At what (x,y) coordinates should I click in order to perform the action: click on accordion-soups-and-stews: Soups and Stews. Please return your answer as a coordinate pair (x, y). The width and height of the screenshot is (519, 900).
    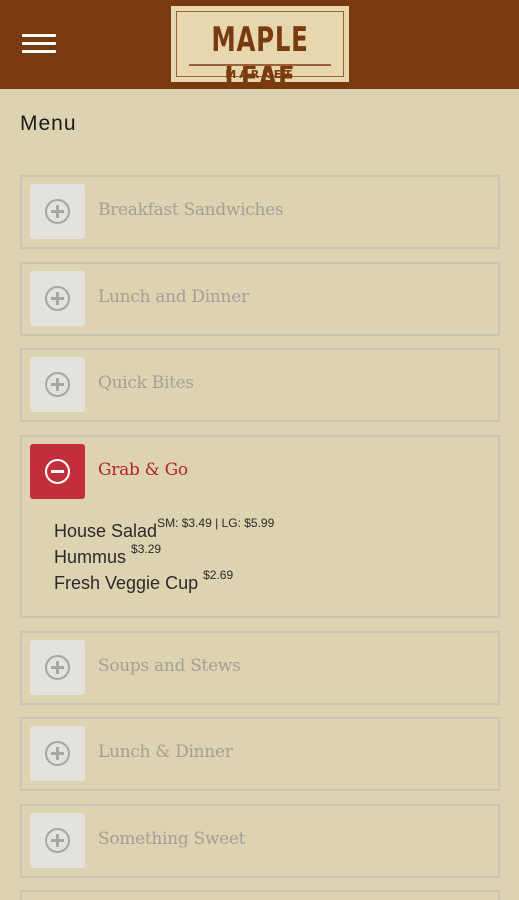
    Looking at the image, I should click on (260, 668).